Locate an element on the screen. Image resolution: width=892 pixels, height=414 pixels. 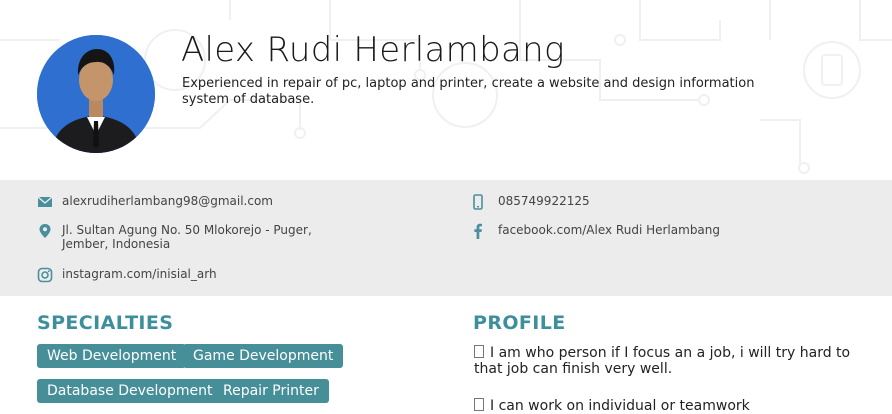
specialty-tag: Repair Printer is located at coordinates (271, 391).